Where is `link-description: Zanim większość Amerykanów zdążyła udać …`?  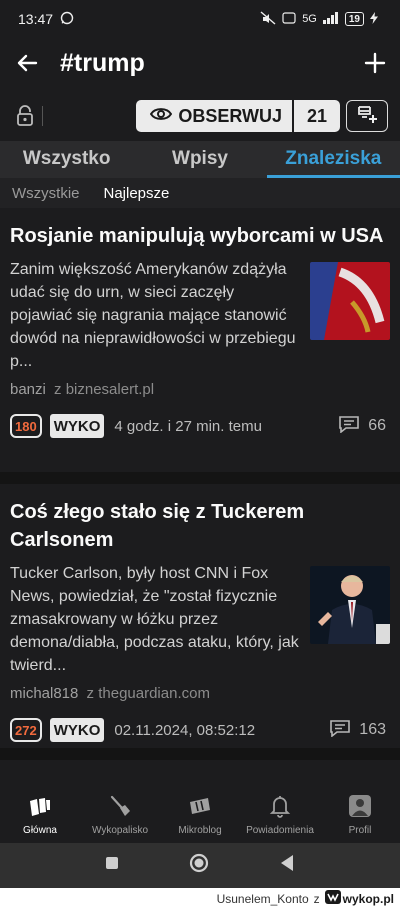
link-description: Zanim większość Amerykanów zdążyła udać … is located at coordinates (160, 315).